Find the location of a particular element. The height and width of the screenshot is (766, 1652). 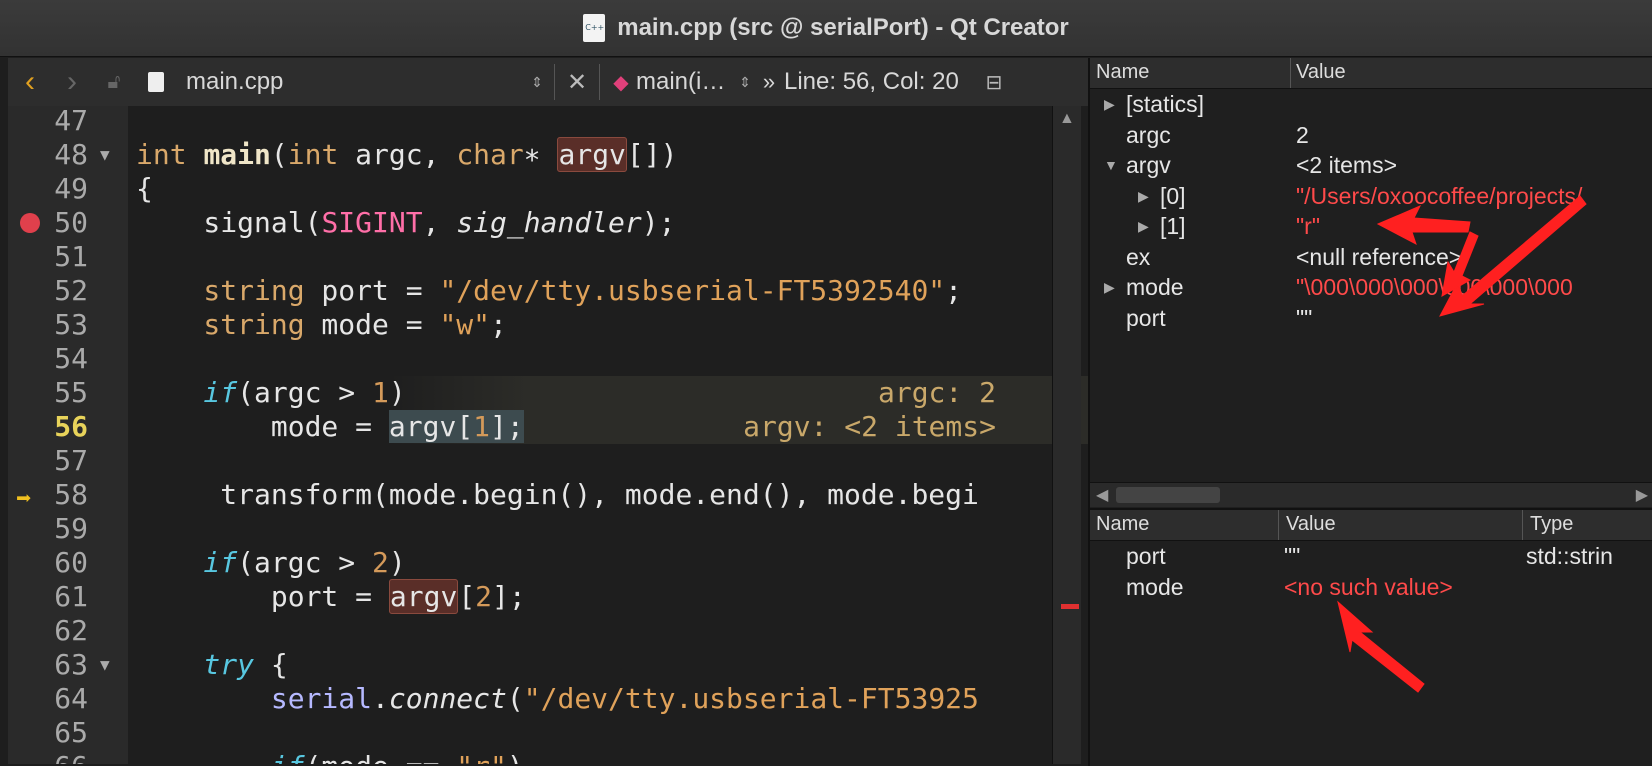

locals-value: "\000\000\000\000\000\000 is located at coordinates (1434, 287).